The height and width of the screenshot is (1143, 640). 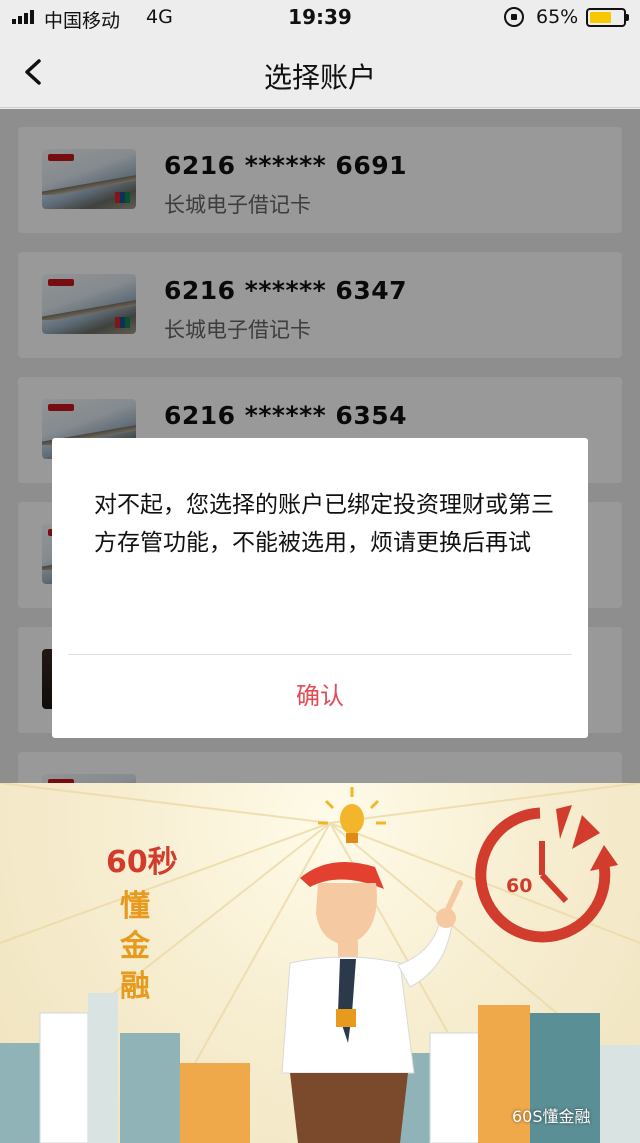 What do you see at coordinates (557, 17) in the screenshot?
I see `battery-percentage: 65%` at bounding box center [557, 17].